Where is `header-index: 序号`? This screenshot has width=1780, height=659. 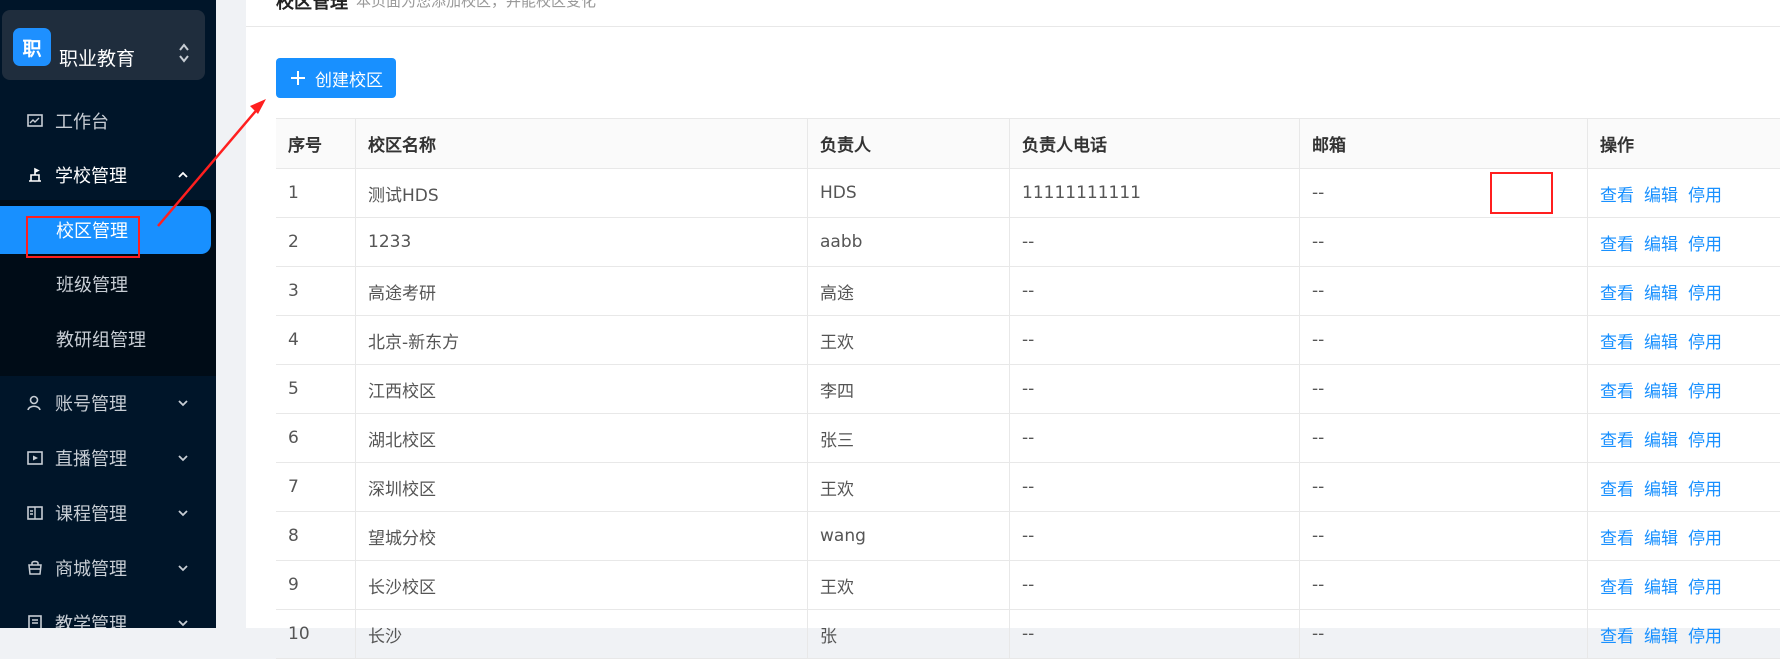
header-index: 序号 is located at coordinates (316, 143).